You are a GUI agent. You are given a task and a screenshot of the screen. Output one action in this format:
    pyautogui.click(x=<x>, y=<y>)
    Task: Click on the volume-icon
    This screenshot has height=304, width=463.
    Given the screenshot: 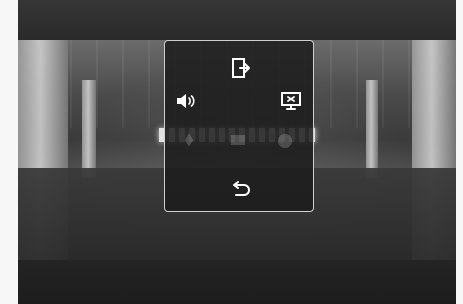 What is the action you would take?
    pyautogui.click(x=186, y=101)
    